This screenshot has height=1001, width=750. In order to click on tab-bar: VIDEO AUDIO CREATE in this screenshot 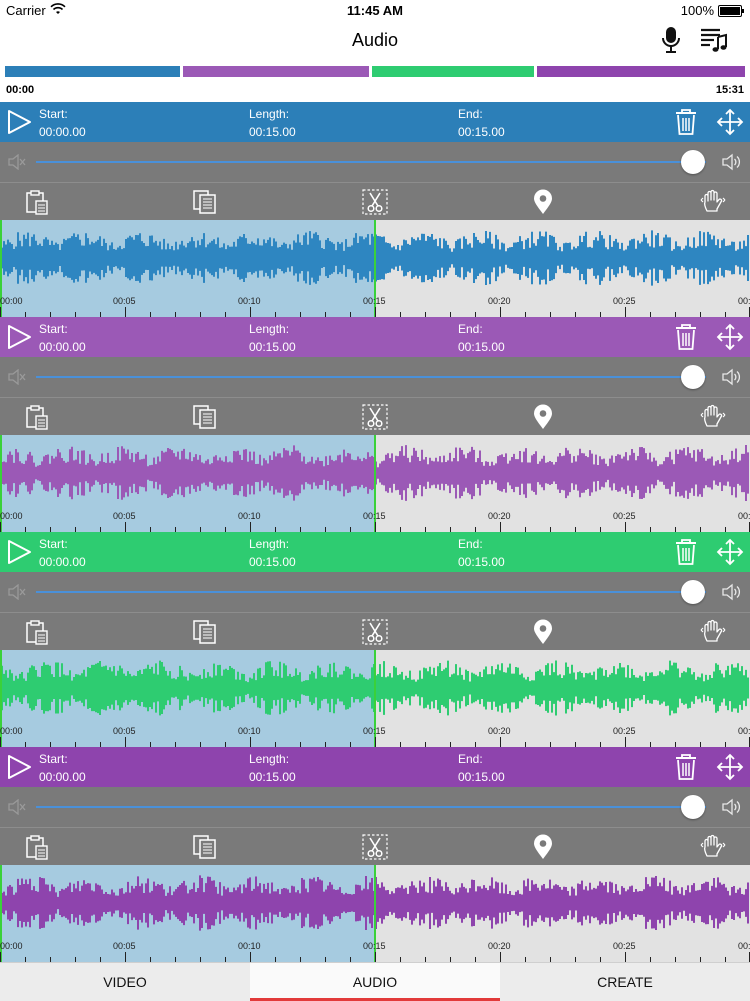, I will do `click(375, 981)`.